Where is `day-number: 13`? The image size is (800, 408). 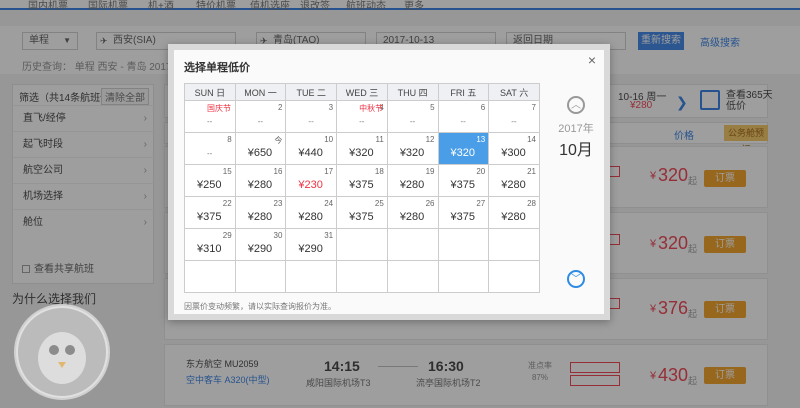 day-number: 13 is located at coordinates (481, 139).